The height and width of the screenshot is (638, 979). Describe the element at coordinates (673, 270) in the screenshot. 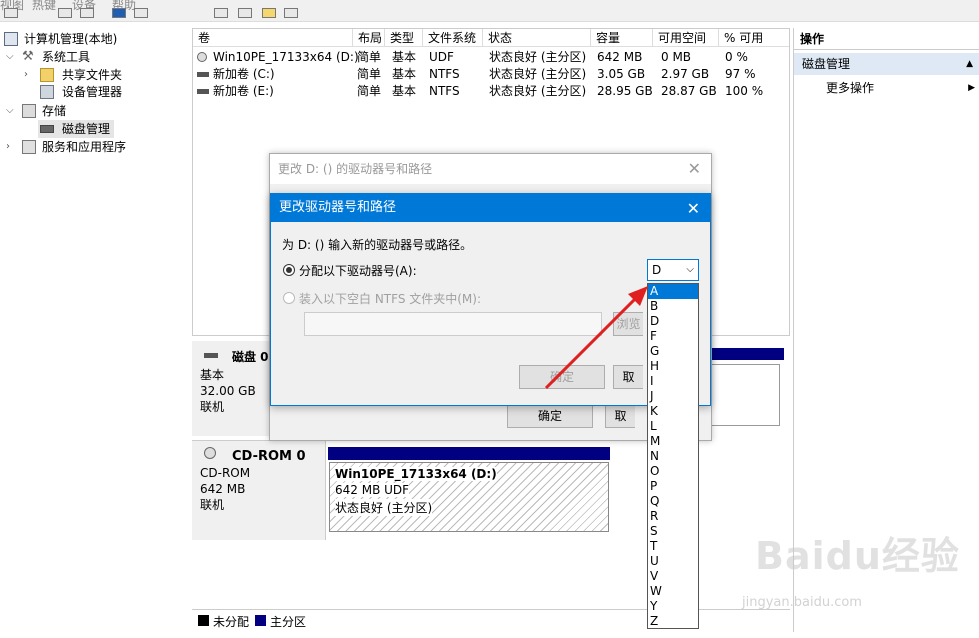

I see `drive-letter-select: D ⌵` at that location.